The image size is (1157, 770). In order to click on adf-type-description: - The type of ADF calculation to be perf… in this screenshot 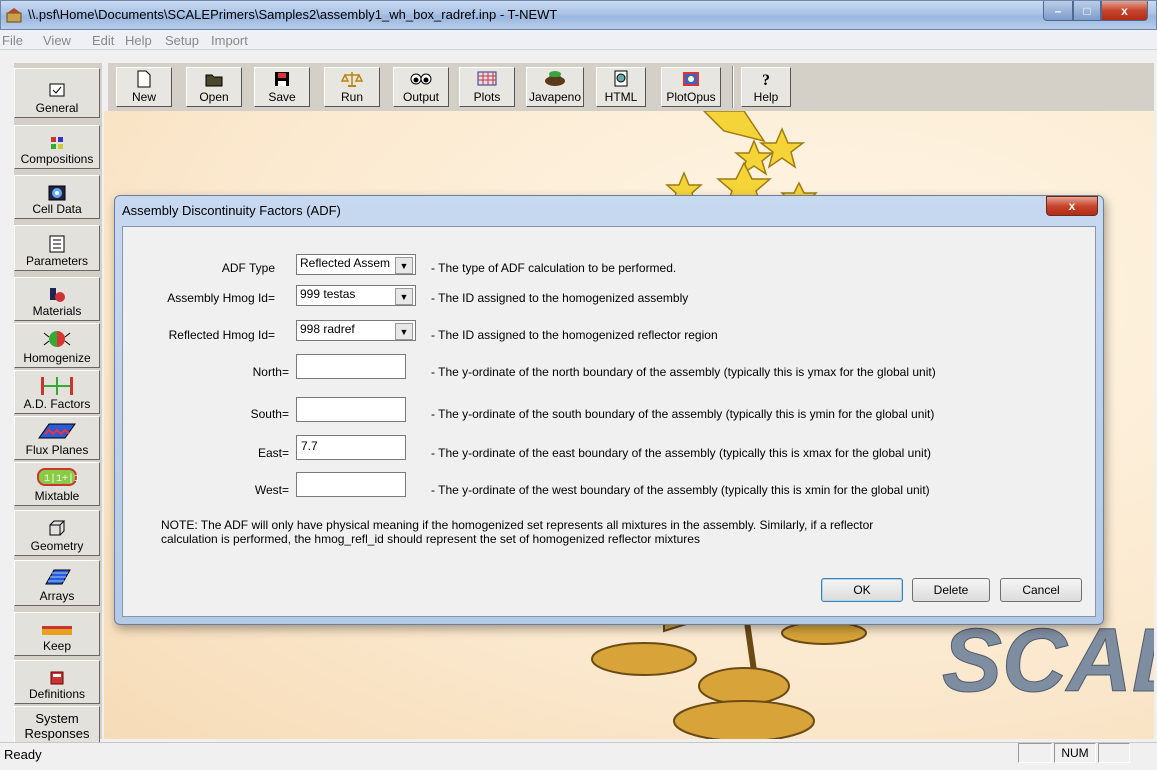, I will do `click(554, 268)`.